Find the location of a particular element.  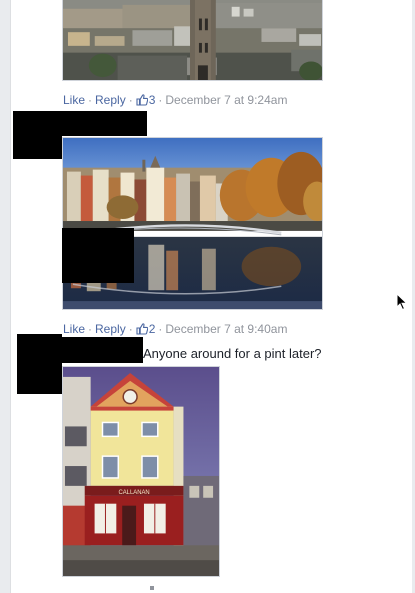

comment-photo-city-tower is located at coordinates (192, 40).